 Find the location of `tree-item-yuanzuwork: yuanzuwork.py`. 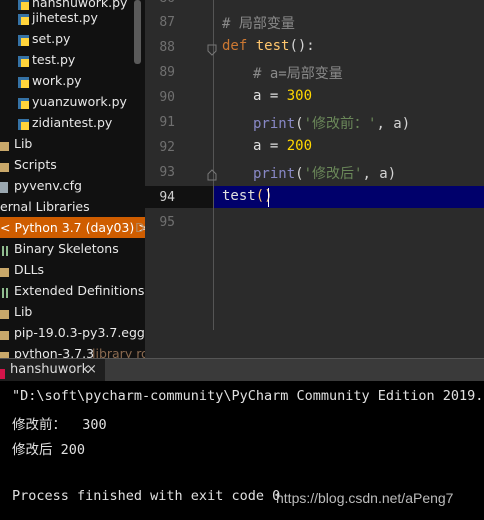

tree-item-yuanzuwork: yuanzuwork.py is located at coordinates (72, 101).